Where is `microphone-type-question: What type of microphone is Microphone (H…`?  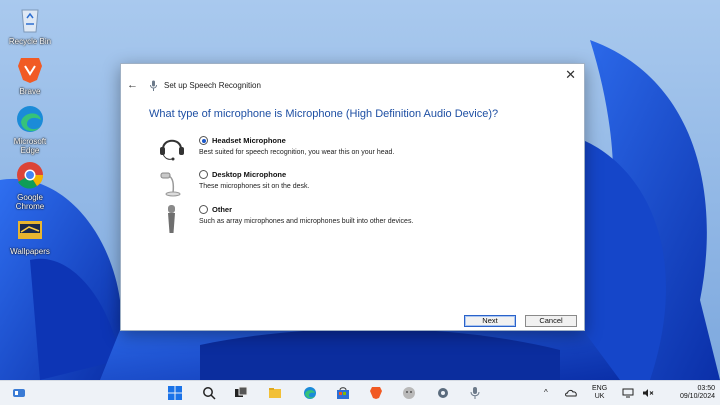 microphone-type-question: What type of microphone is Microphone (H… is located at coordinates (324, 114).